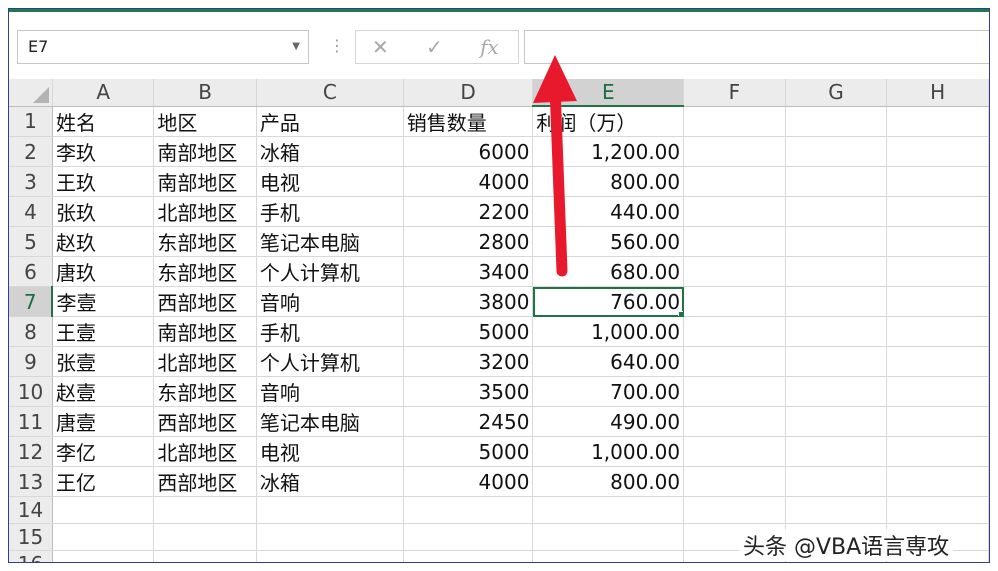 This screenshot has width=998, height=571. I want to click on annotation-arrow, so click(555, 166).